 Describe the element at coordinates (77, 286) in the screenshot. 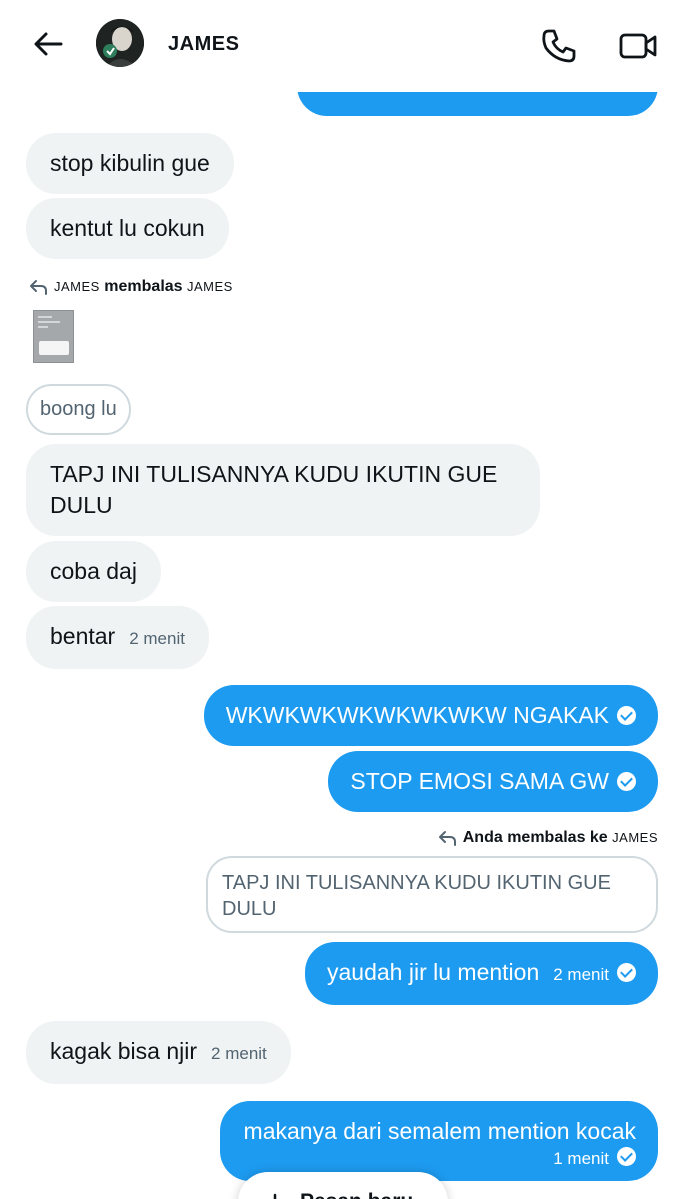

I see `reply-sender: JAMES` at that location.